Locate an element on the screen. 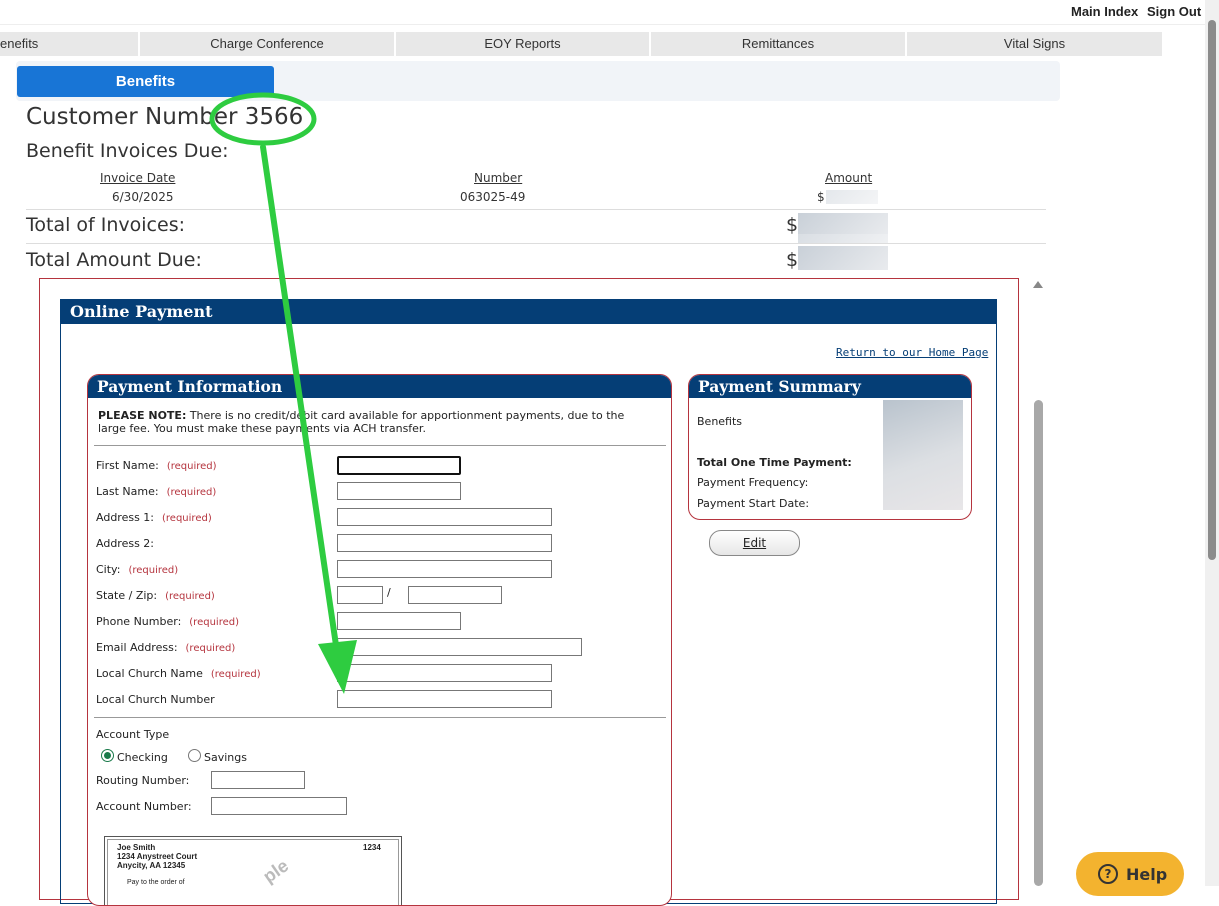 Image resolution: width=1219 pixels, height=906 pixels. annotation-arrow-line is located at coordinates (300, 399).